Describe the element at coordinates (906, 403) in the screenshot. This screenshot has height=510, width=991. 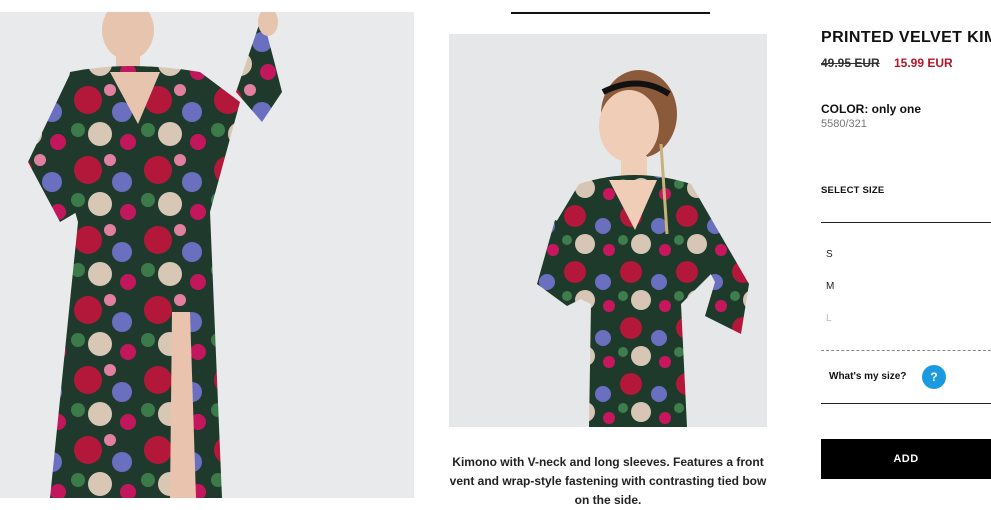
I see `divider-bottom` at that location.